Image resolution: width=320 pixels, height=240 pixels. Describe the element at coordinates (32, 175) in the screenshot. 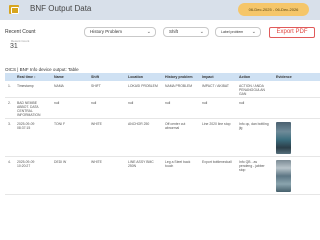

I see `cell-time: 2025-09-09 10:20:27` at that location.